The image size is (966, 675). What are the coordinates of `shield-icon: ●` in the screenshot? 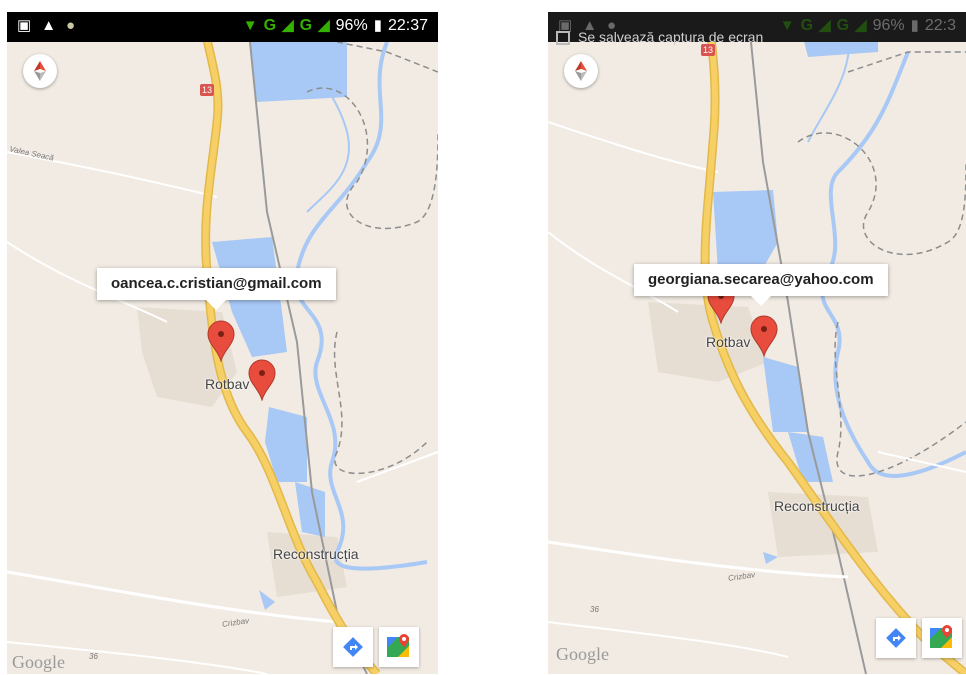 It's located at (71, 25).